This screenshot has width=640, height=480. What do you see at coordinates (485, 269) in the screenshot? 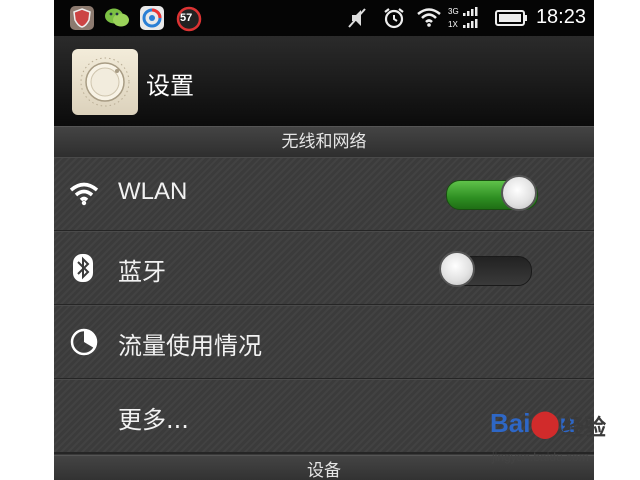
I see `bluetooth-toggle` at bounding box center [485, 269].